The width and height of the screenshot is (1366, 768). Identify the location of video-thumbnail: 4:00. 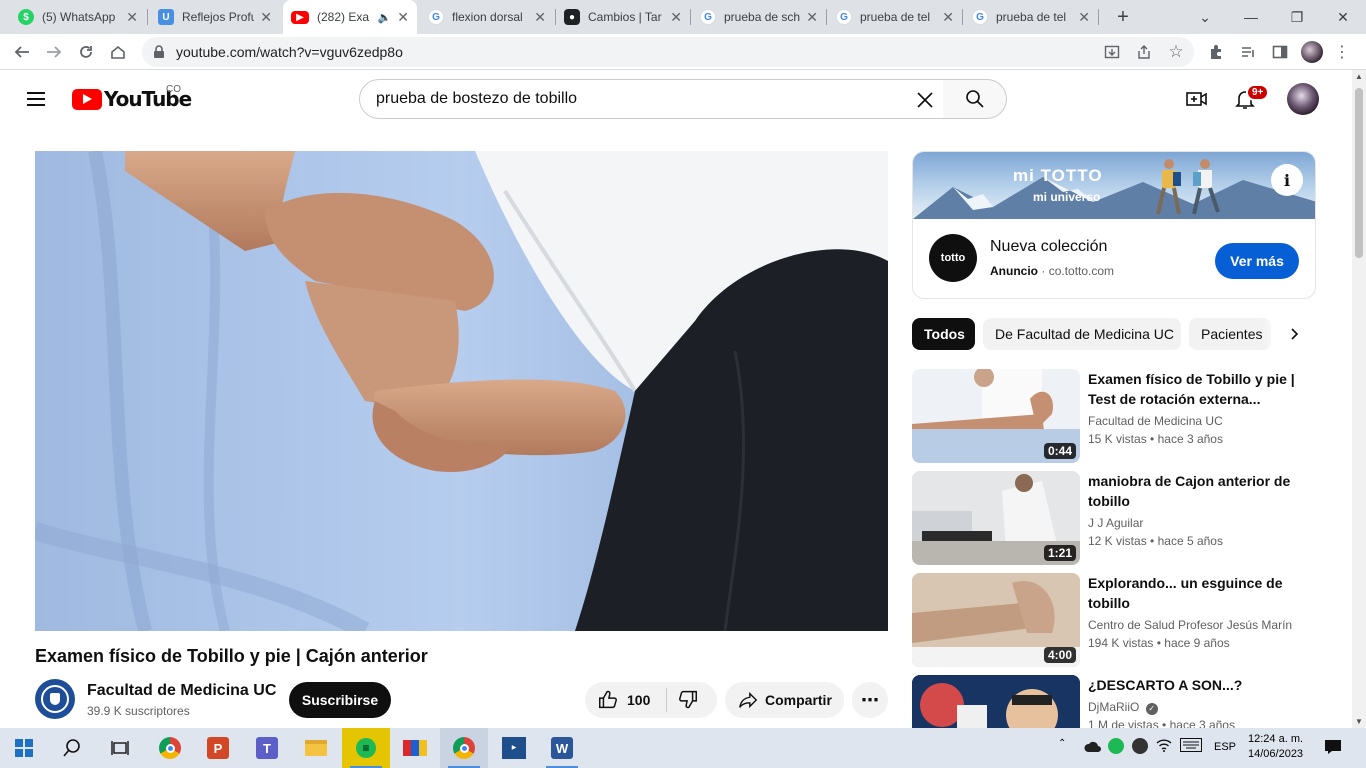
(996, 620).